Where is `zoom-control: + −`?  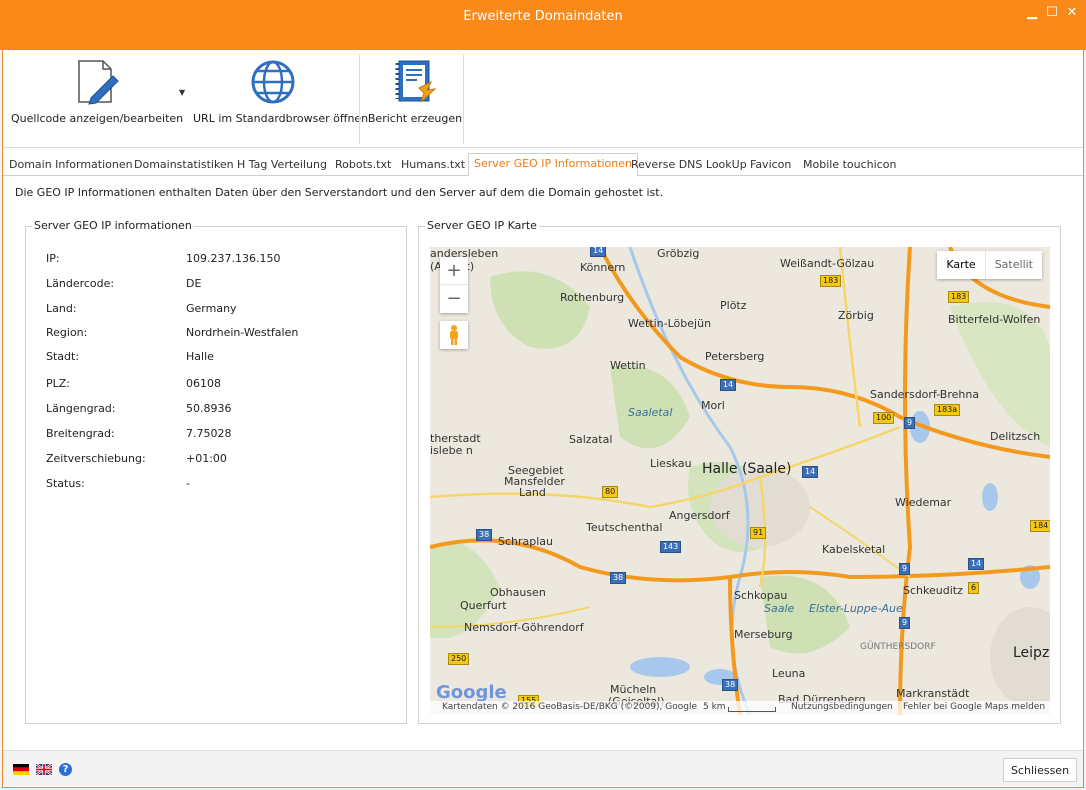 zoom-control: + − is located at coordinates (454, 285).